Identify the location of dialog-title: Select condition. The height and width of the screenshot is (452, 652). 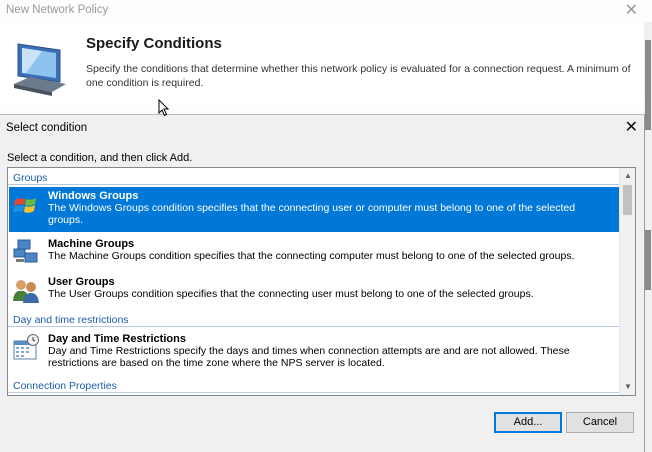
(47, 128).